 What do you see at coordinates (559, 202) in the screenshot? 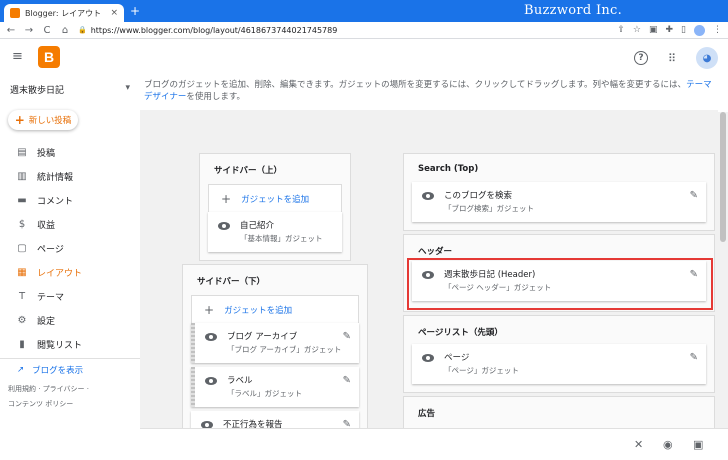
I see `gadget-blog-search: このブログを検索「ブログ検索」ガジェット ✎` at bounding box center [559, 202].